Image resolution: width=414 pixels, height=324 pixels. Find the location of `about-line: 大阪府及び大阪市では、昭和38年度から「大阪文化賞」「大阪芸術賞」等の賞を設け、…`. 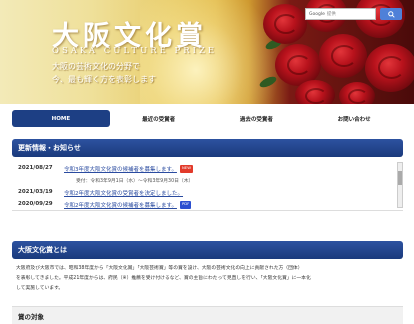

about-line: 大阪府及び大阪市では、昭和38年度から「大阪文化賞」「大阪芸術賞」等の賞を設け、… is located at coordinates (159, 268).